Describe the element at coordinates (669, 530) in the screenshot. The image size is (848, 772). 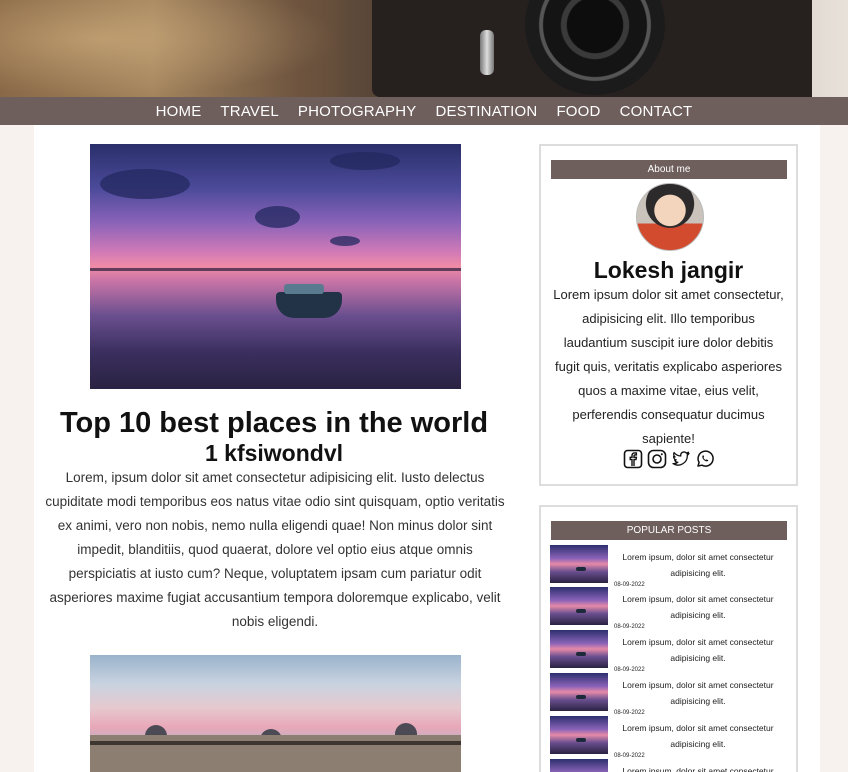
I see `popular-heading: POPULAR POSTS` at that location.